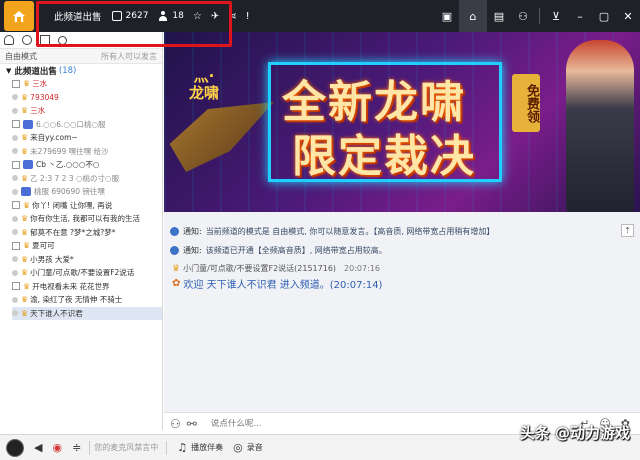 Image resolution: width=640 pixels, height=460 pixels. I want to click on notice-icon, so click(174, 250).